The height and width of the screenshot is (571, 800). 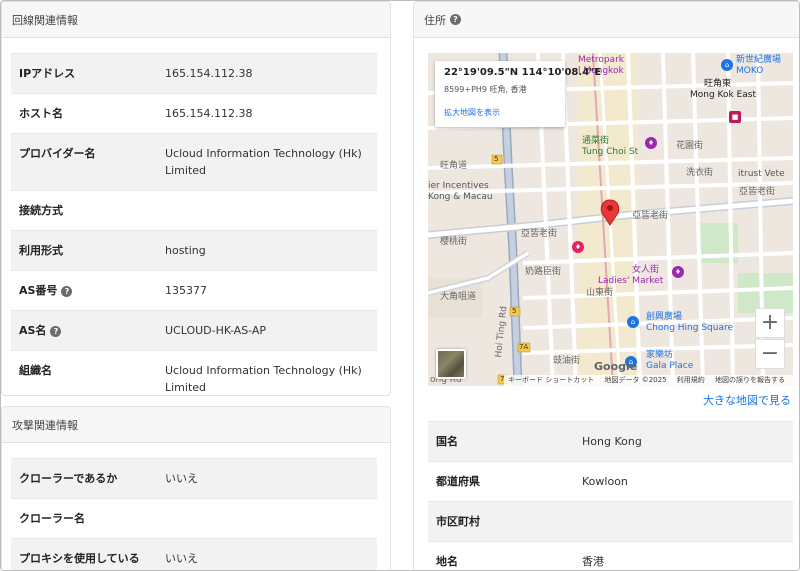 What do you see at coordinates (47, 73) in the screenshot?
I see `row-key-label: IPアドレス` at bounding box center [47, 73].